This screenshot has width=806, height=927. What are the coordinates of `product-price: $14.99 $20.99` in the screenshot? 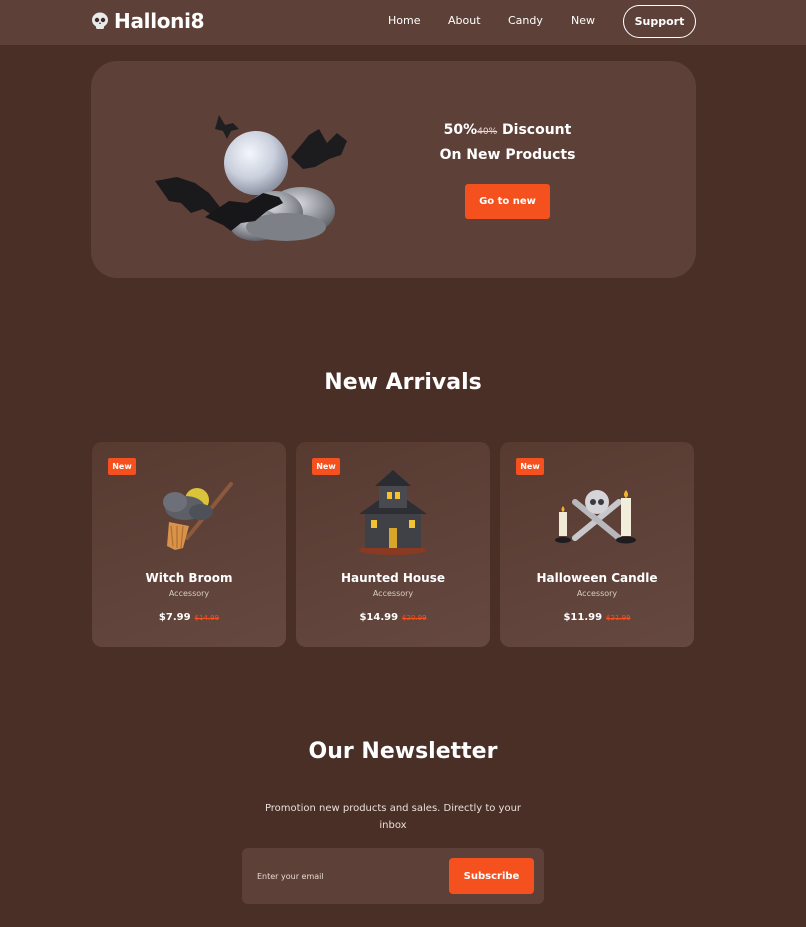 It's located at (393, 617).